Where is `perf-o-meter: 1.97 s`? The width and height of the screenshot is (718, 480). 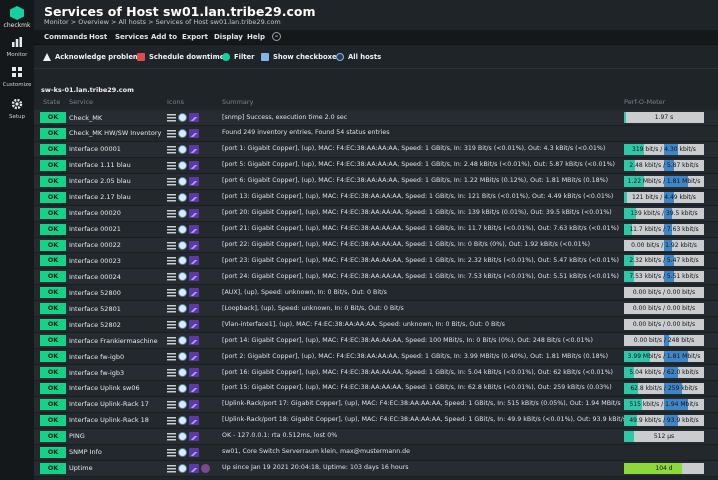
perf-o-meter: 1.97 s is located at coordinates (664, 117).